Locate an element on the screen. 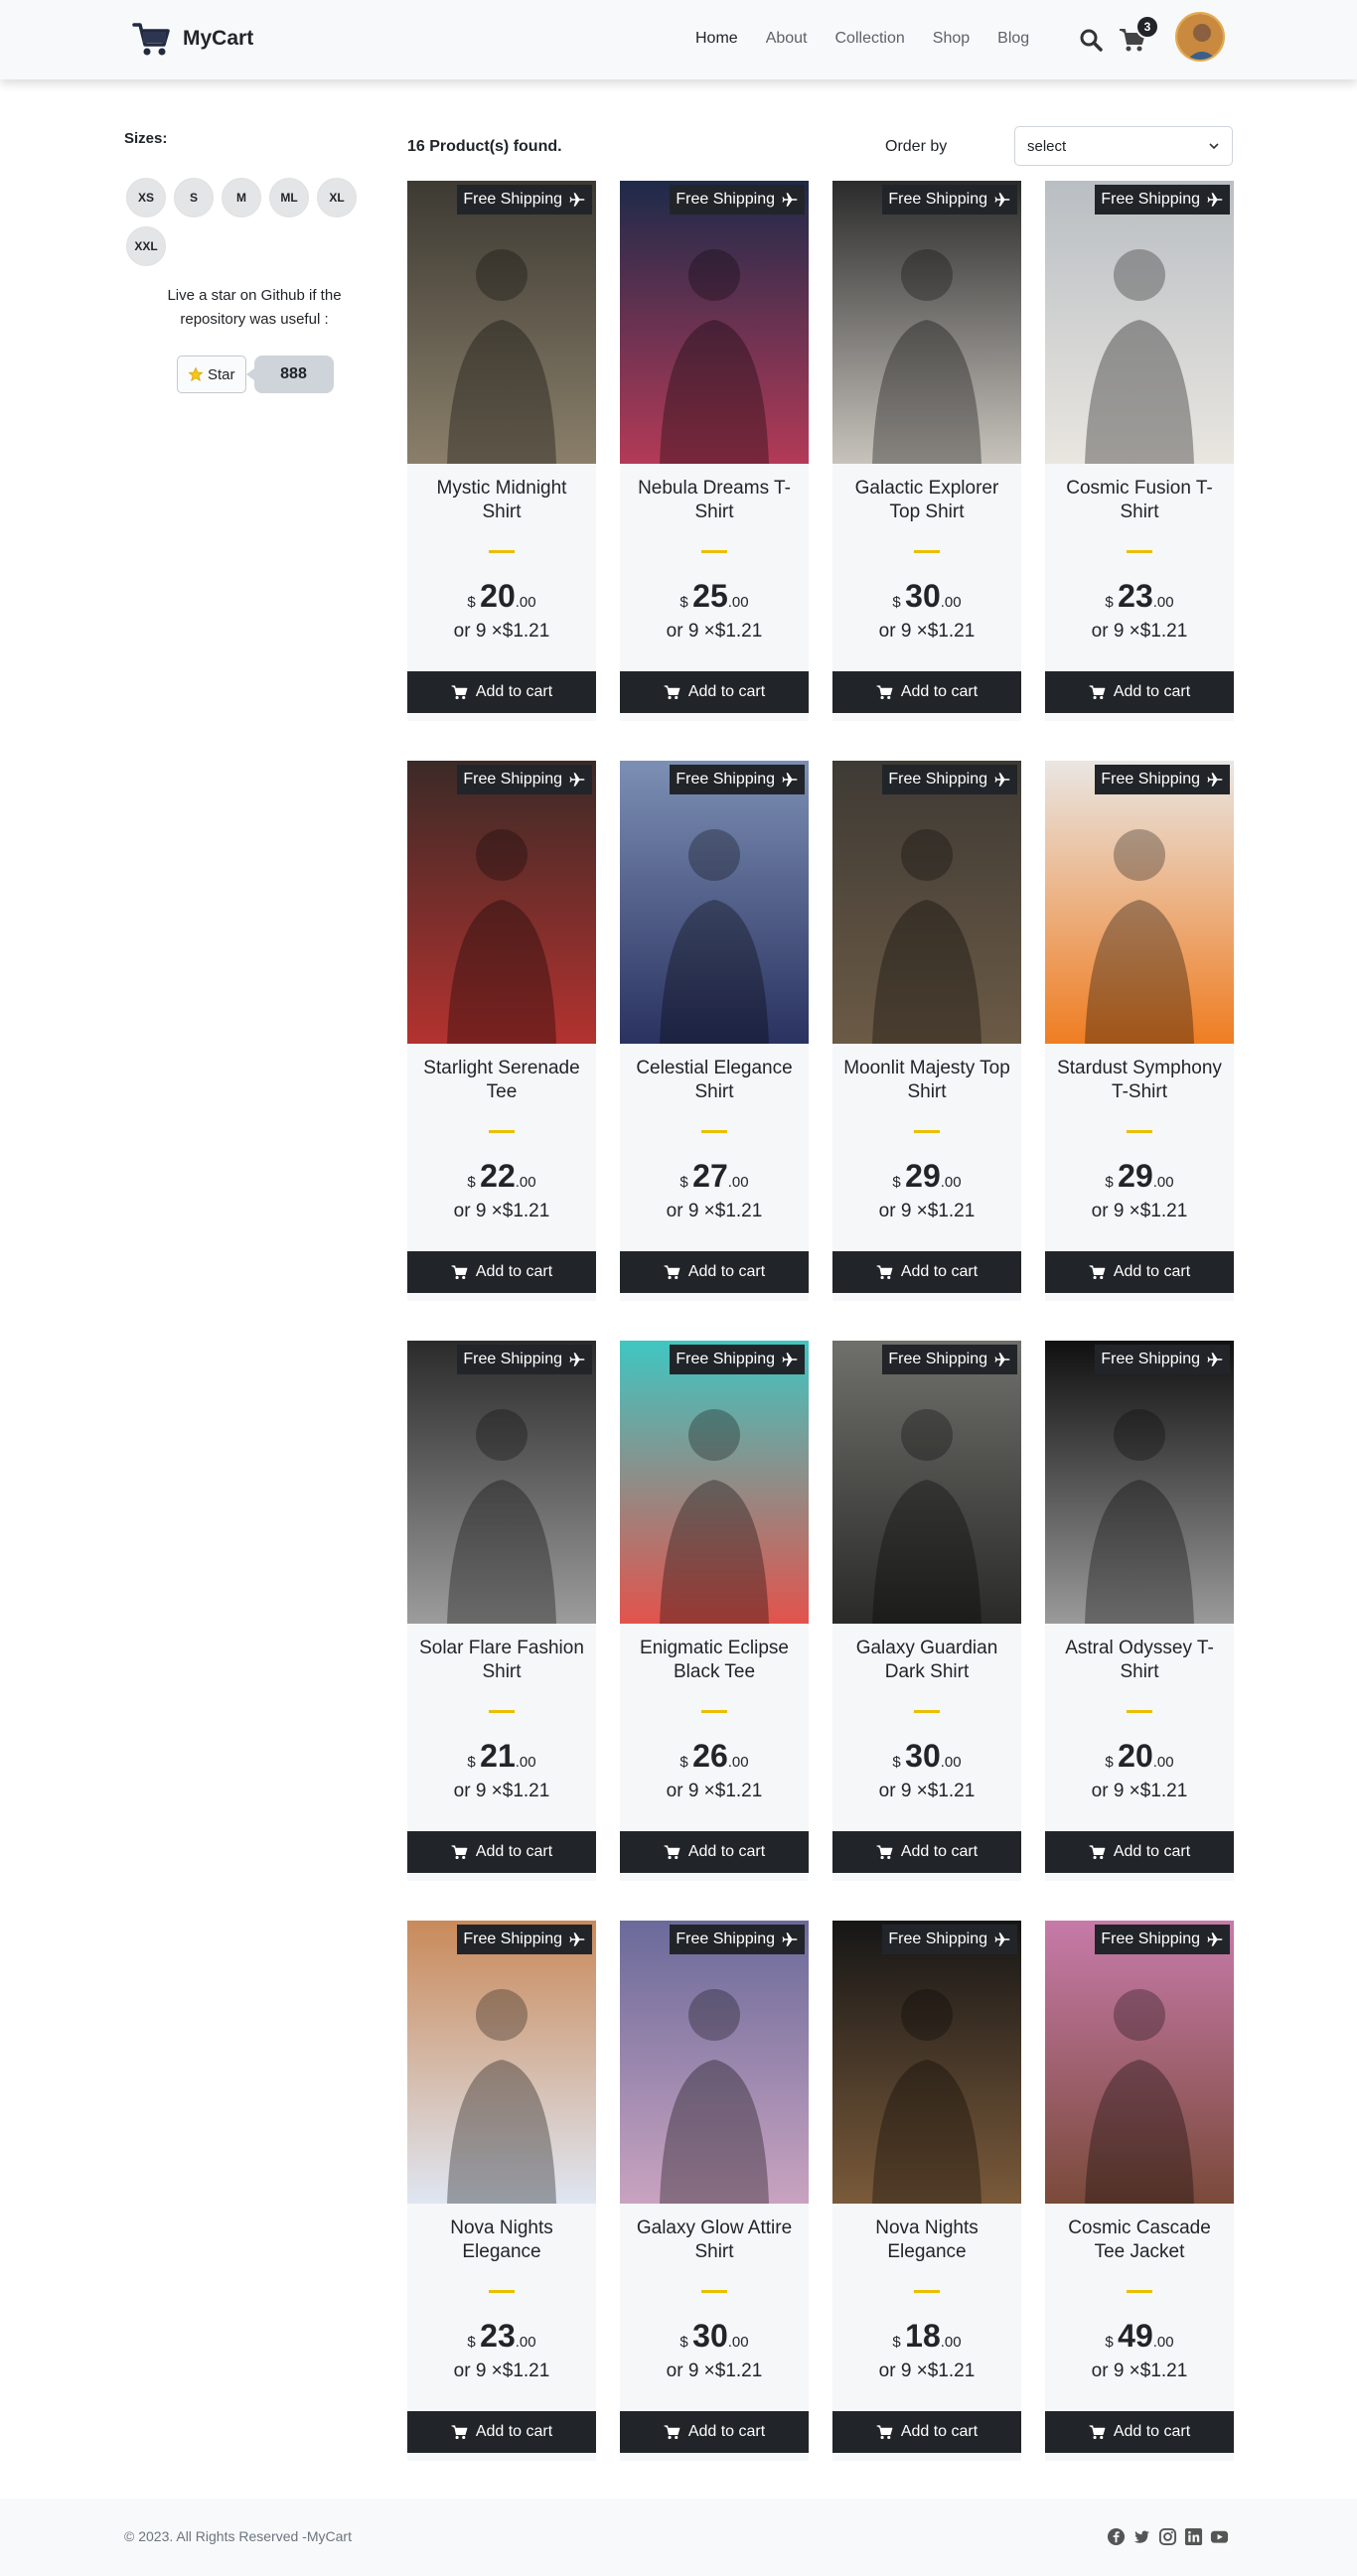 This screenshot has height=2576, width=1357. order-by-select: select is located at coordinates (1124, 146).